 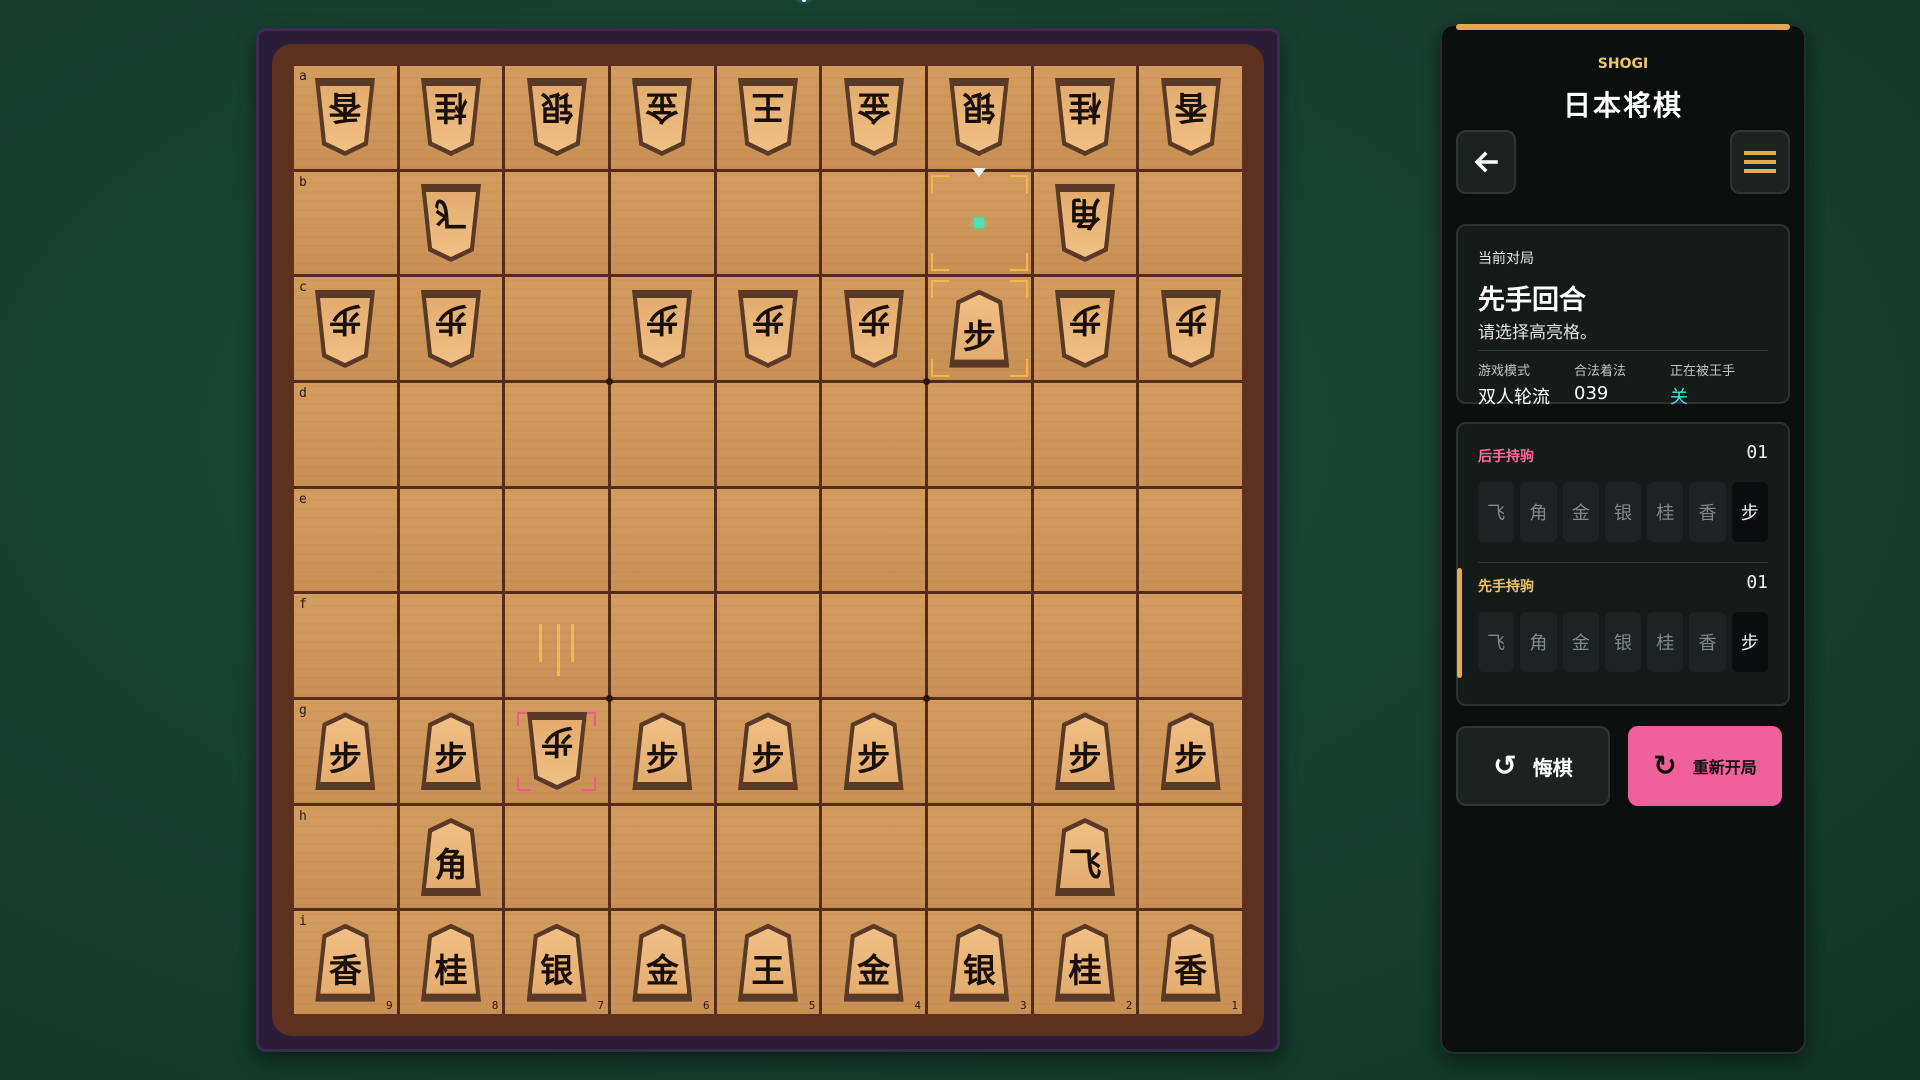 I want to click on board-square-i8: 8桂, so click(x=451, y=962).